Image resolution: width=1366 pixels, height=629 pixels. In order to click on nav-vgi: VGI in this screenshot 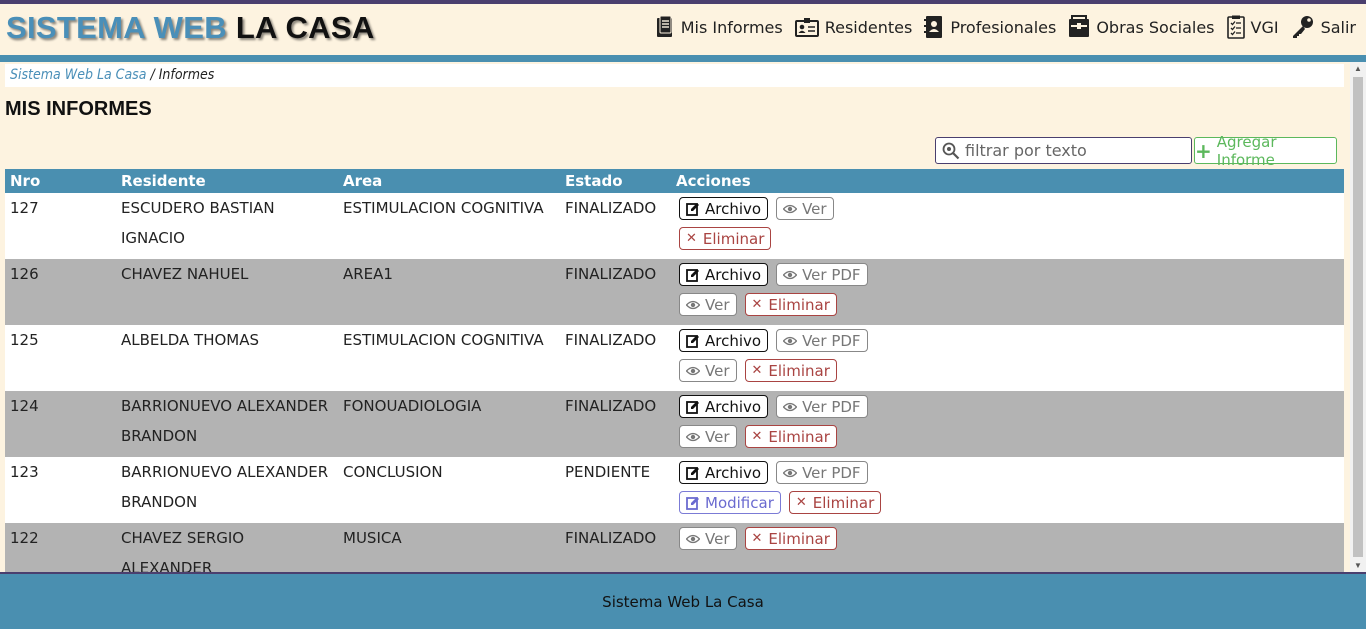, I will do `click(1252, 27)`.